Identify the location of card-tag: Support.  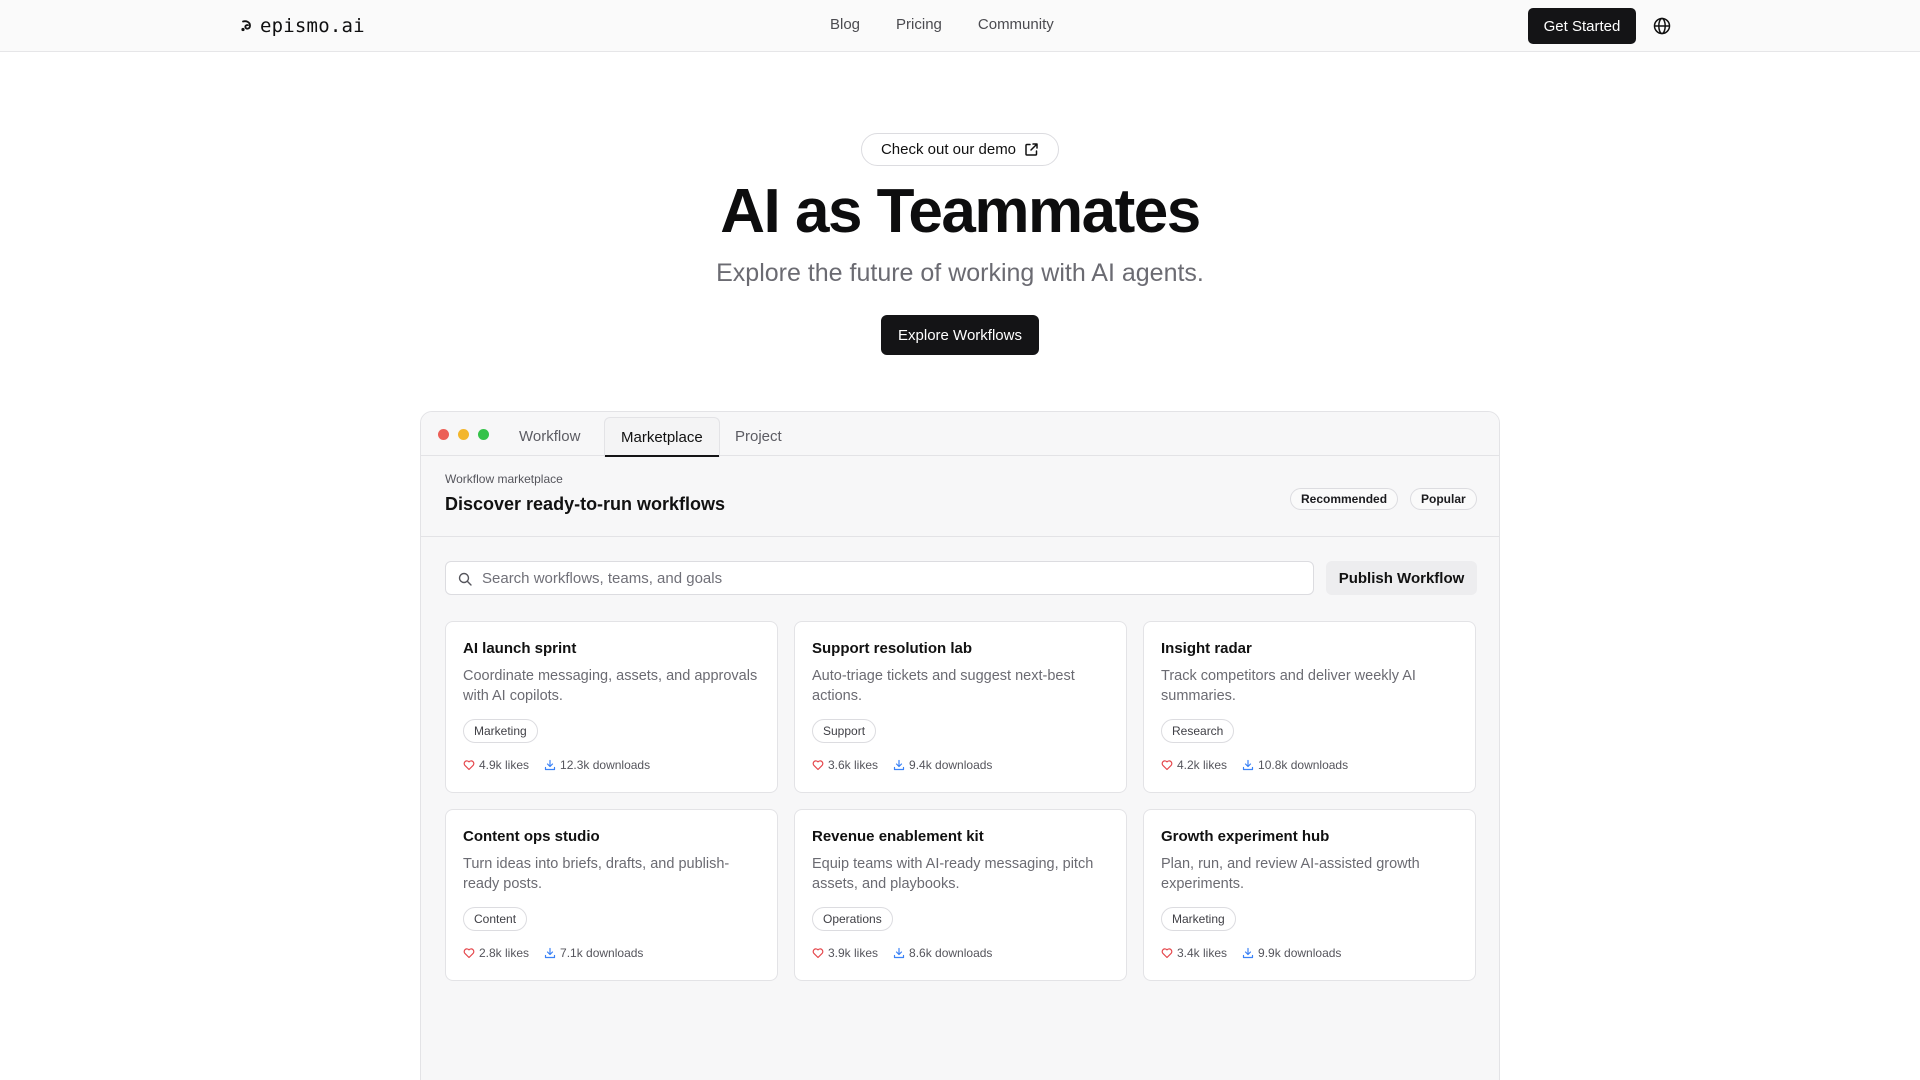
(844, 731).